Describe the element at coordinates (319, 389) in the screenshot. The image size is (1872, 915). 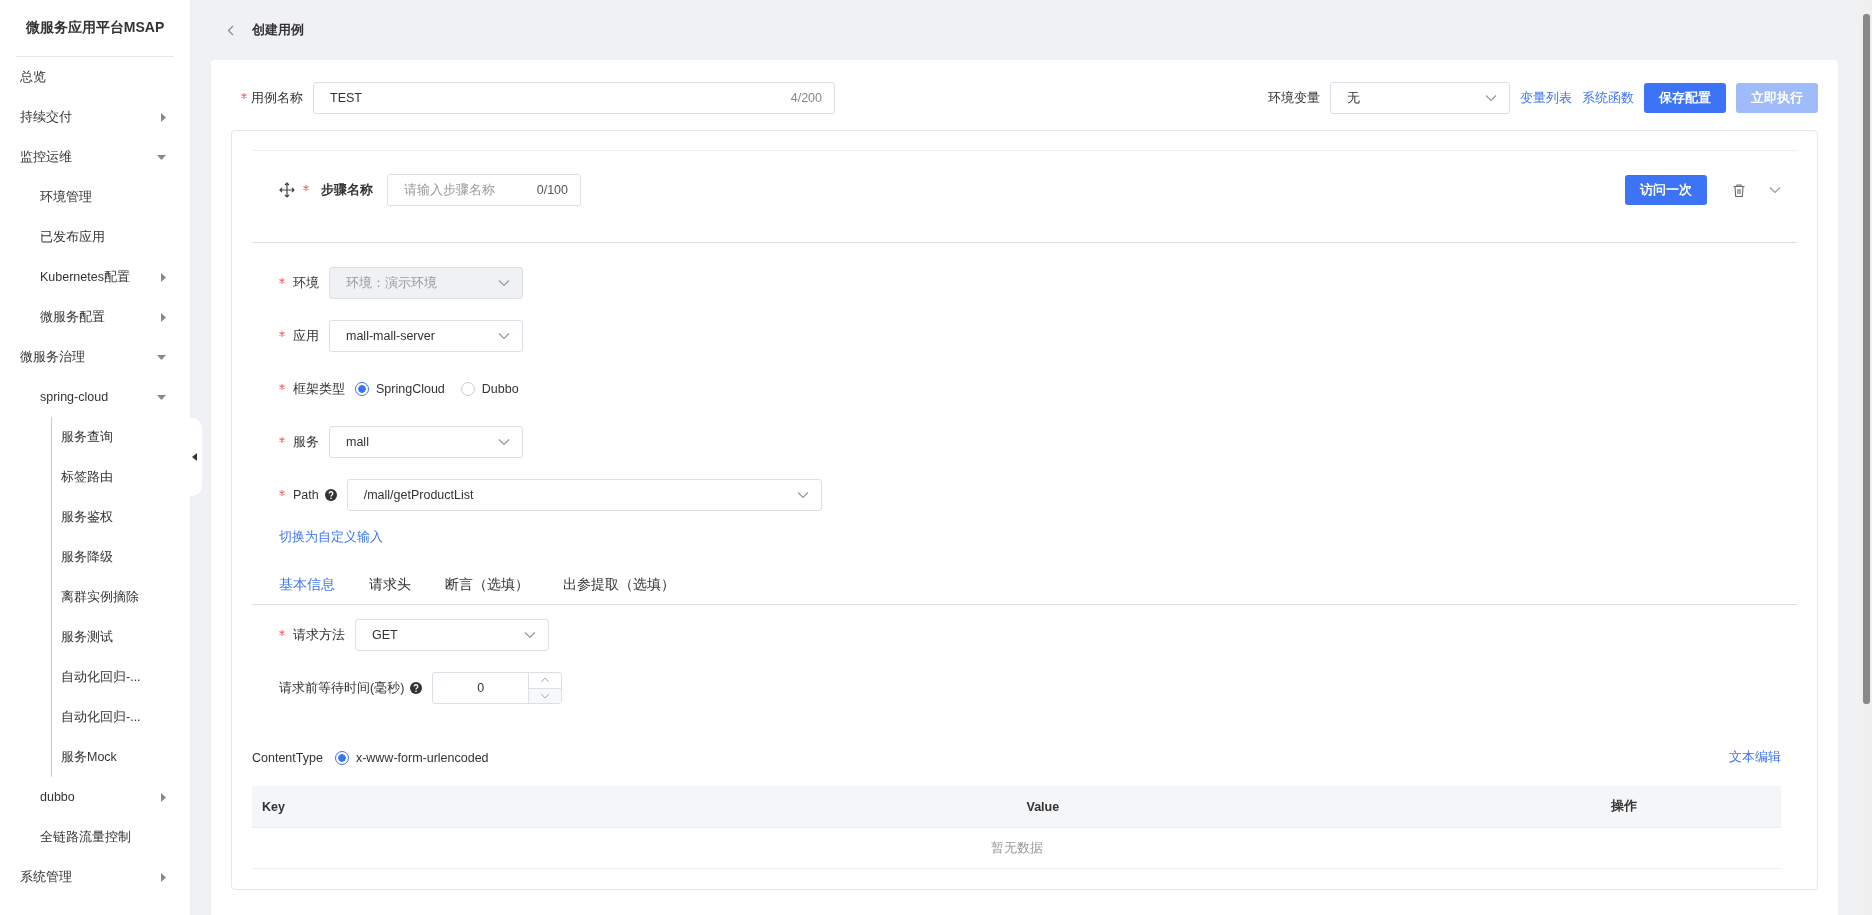
I see `field-label: 框架类型` at that location.